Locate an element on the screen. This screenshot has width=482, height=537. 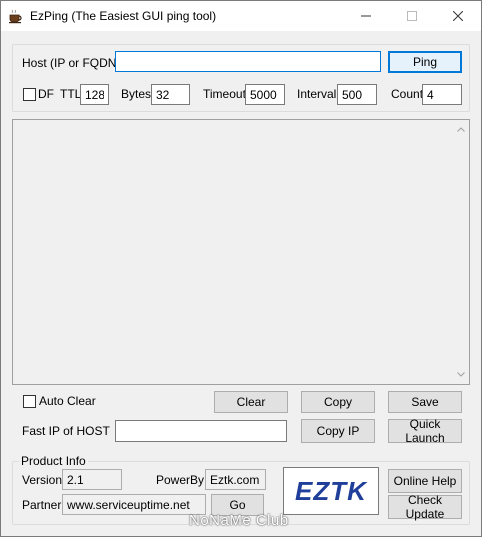
df-checkbox is located at coordinates (29, 94).